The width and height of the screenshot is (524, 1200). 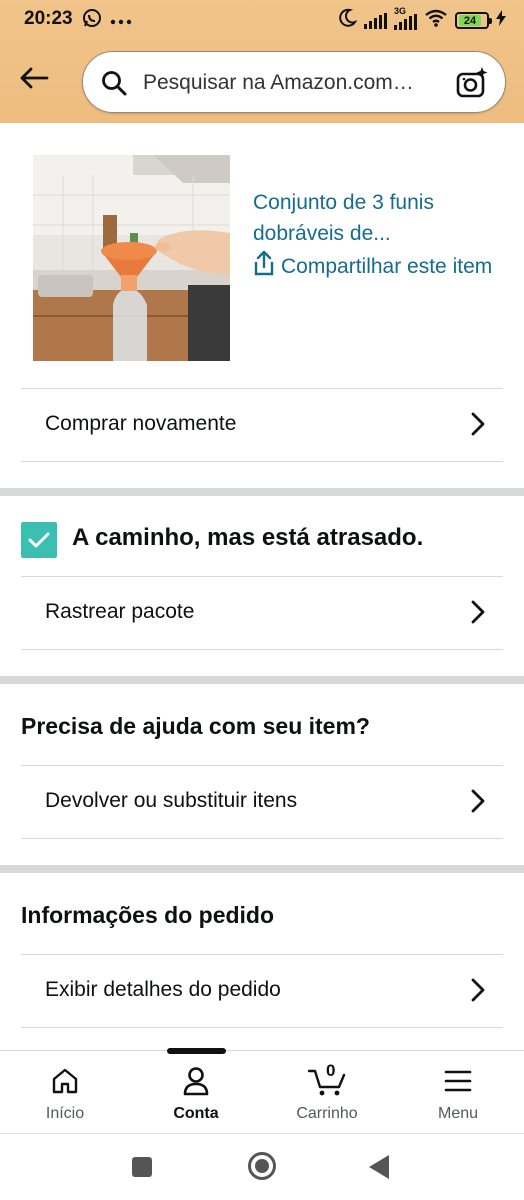 I want to click on back-button, so click(x=34, y=80).